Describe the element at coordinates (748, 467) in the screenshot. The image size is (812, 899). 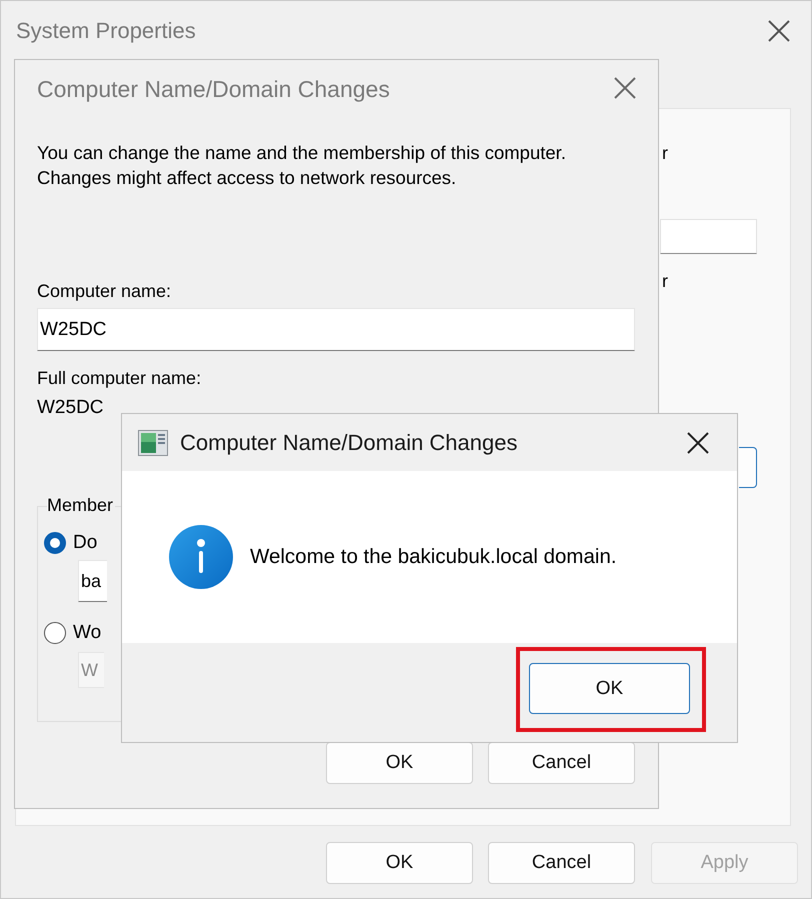
I see `button-edge` at that location.